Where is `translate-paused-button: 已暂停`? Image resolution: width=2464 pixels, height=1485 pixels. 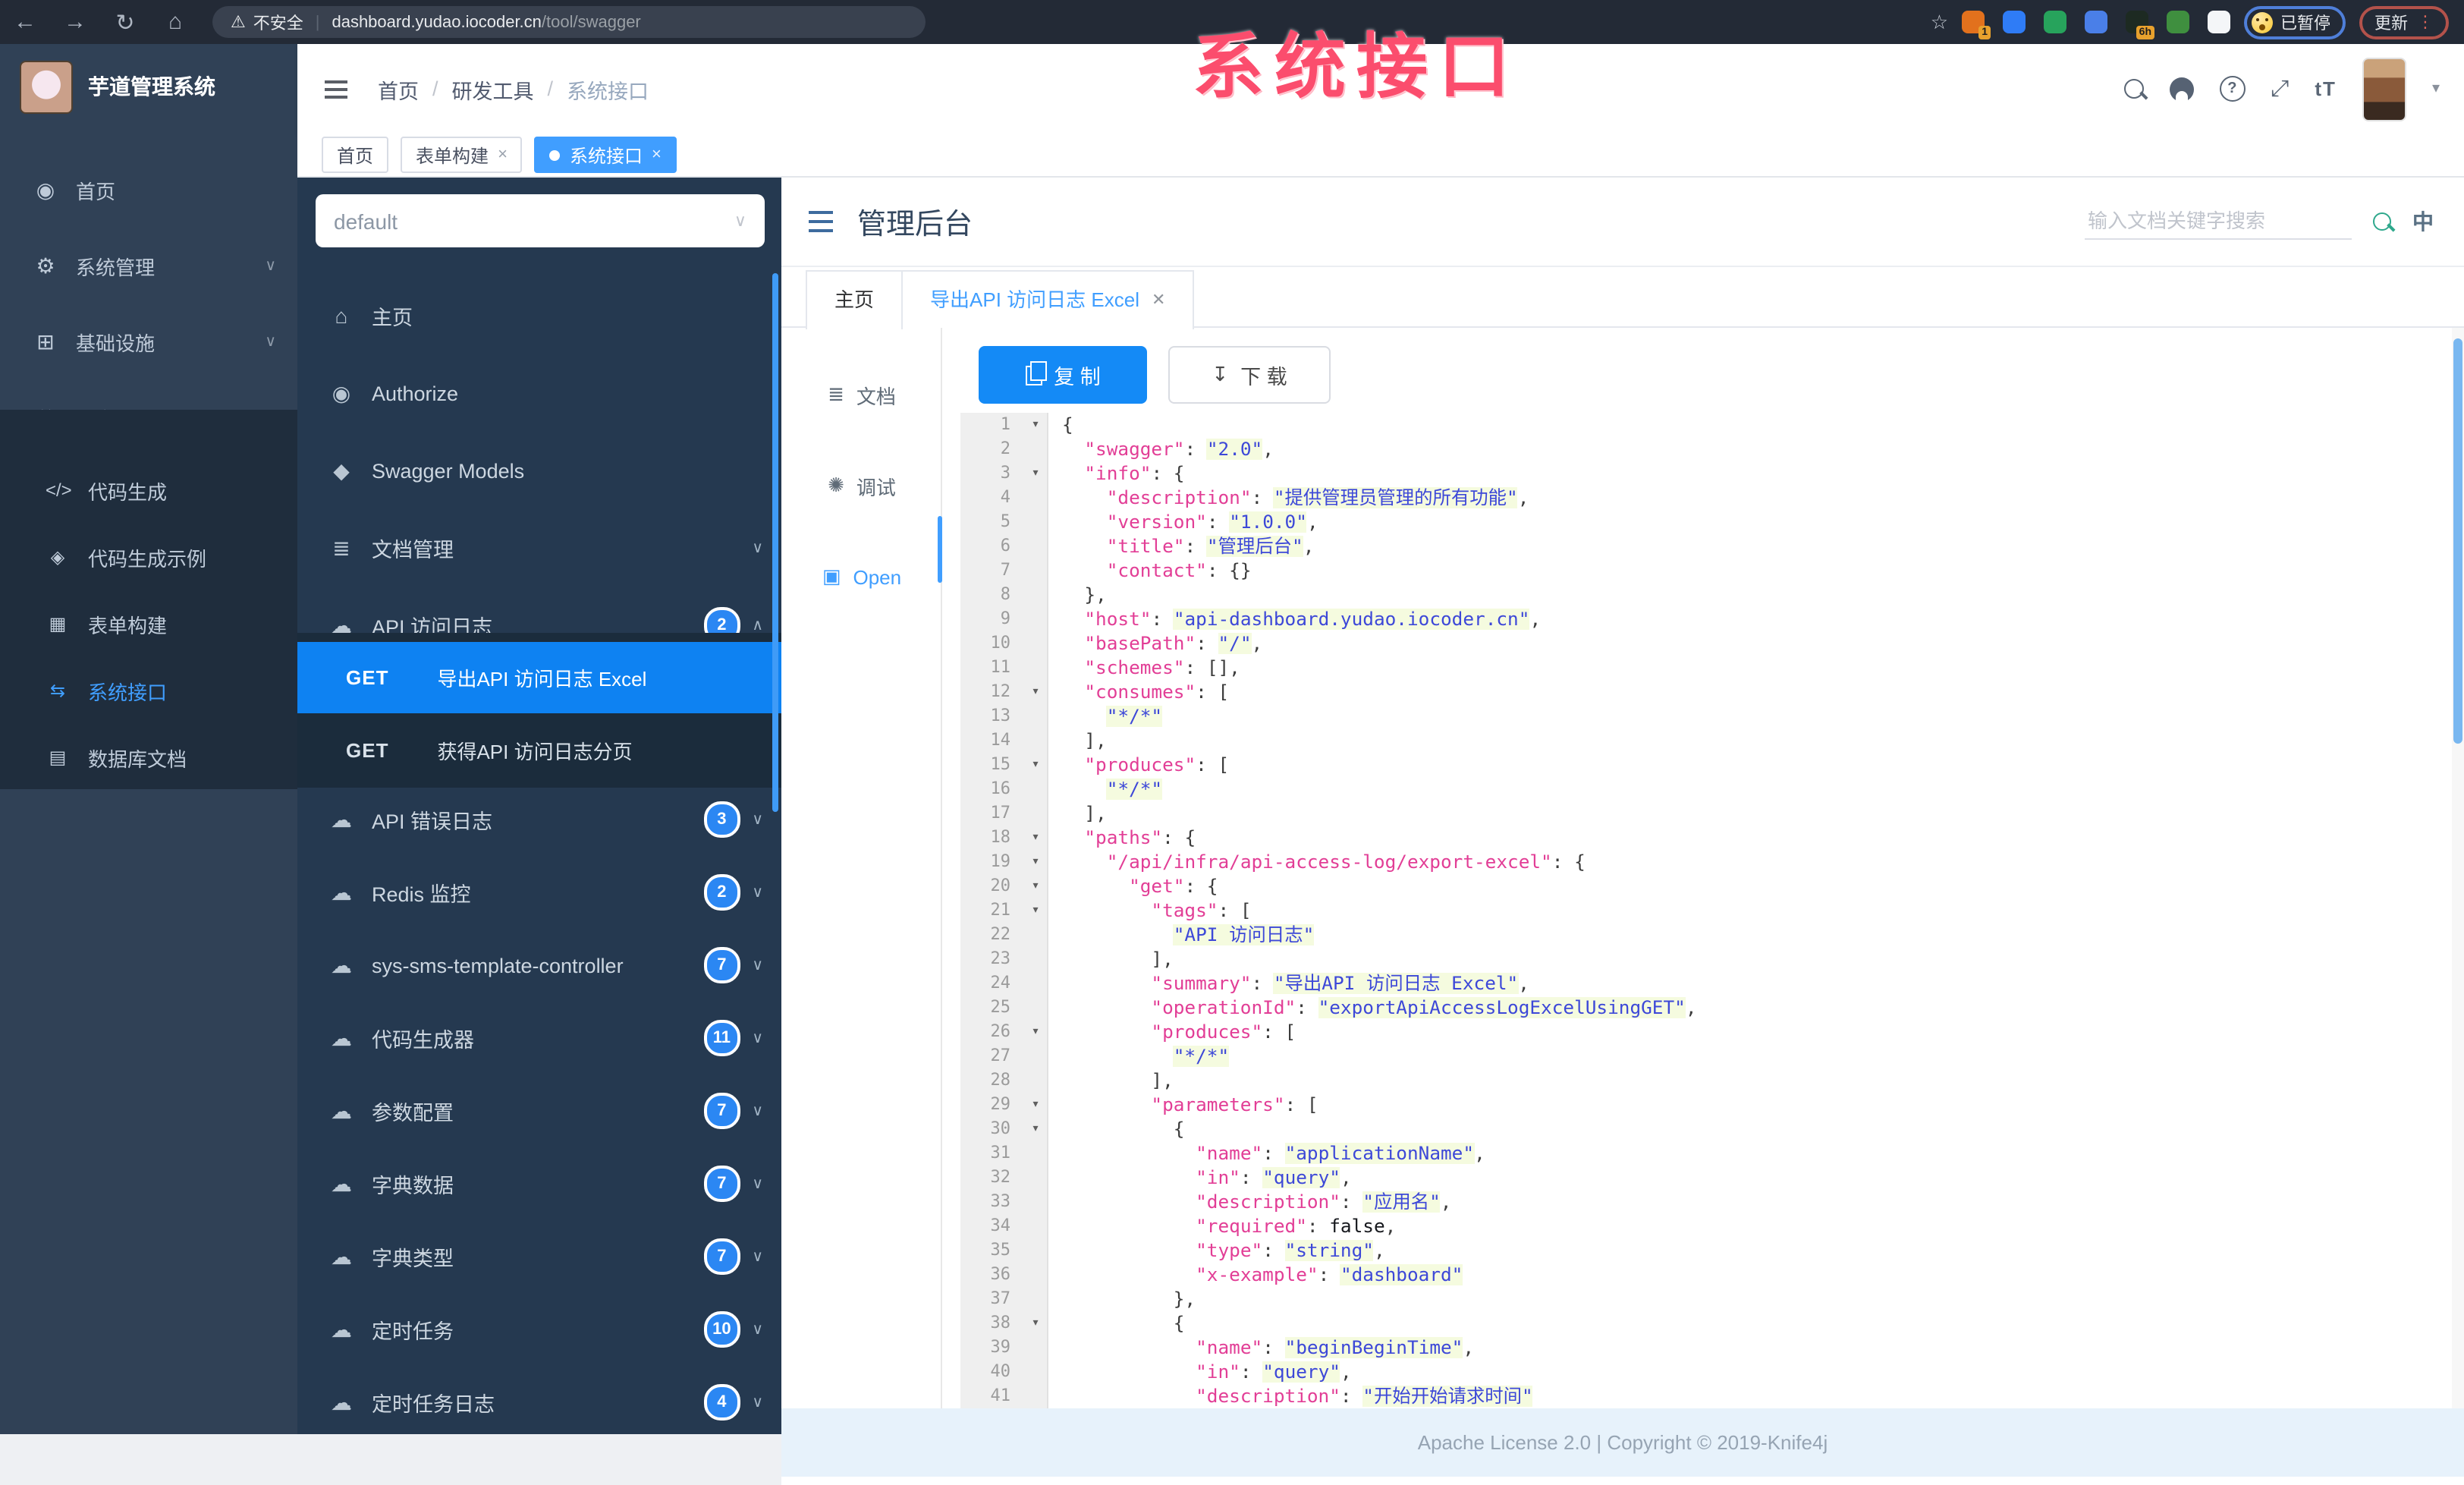 translate-paused-button: 已暂停 is located at coordinates (2295, 22).